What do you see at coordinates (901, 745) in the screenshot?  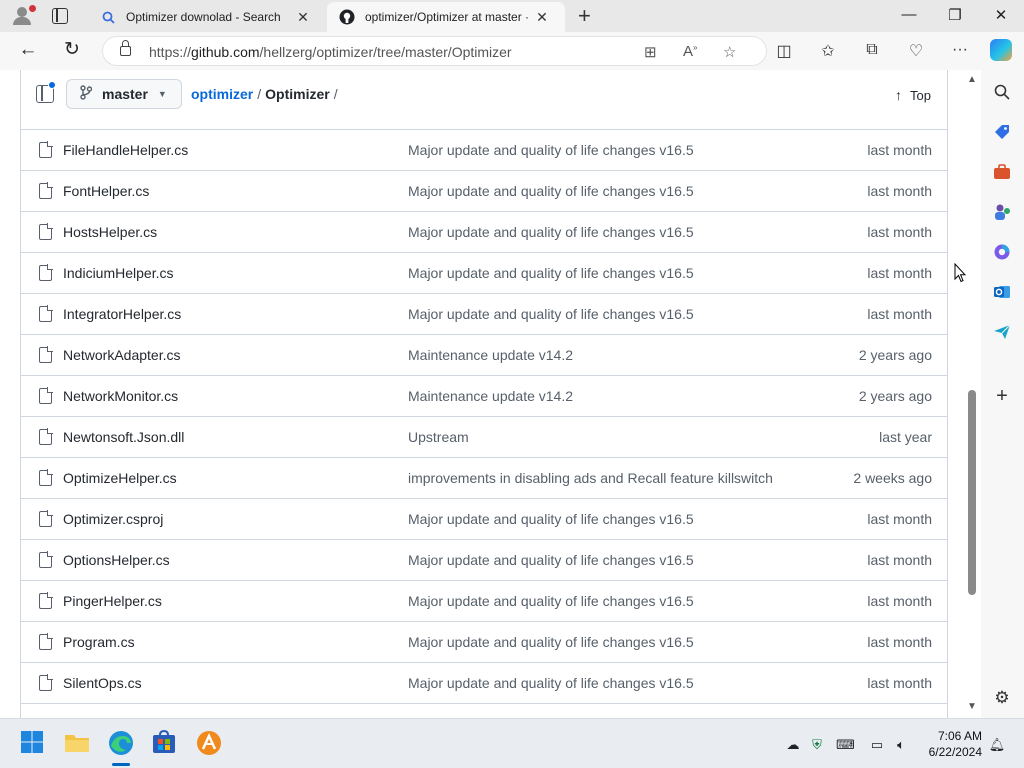 I see `volume-icon: 🔈︎` at bounding box center [901, 745].